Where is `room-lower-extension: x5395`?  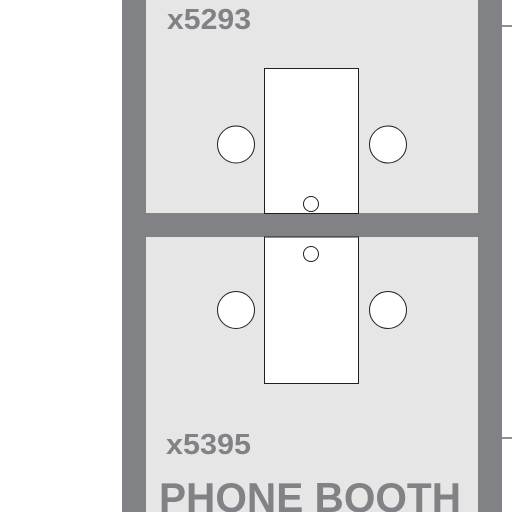
room-lower-extension: x5395 is located at coordinates (208, 445).